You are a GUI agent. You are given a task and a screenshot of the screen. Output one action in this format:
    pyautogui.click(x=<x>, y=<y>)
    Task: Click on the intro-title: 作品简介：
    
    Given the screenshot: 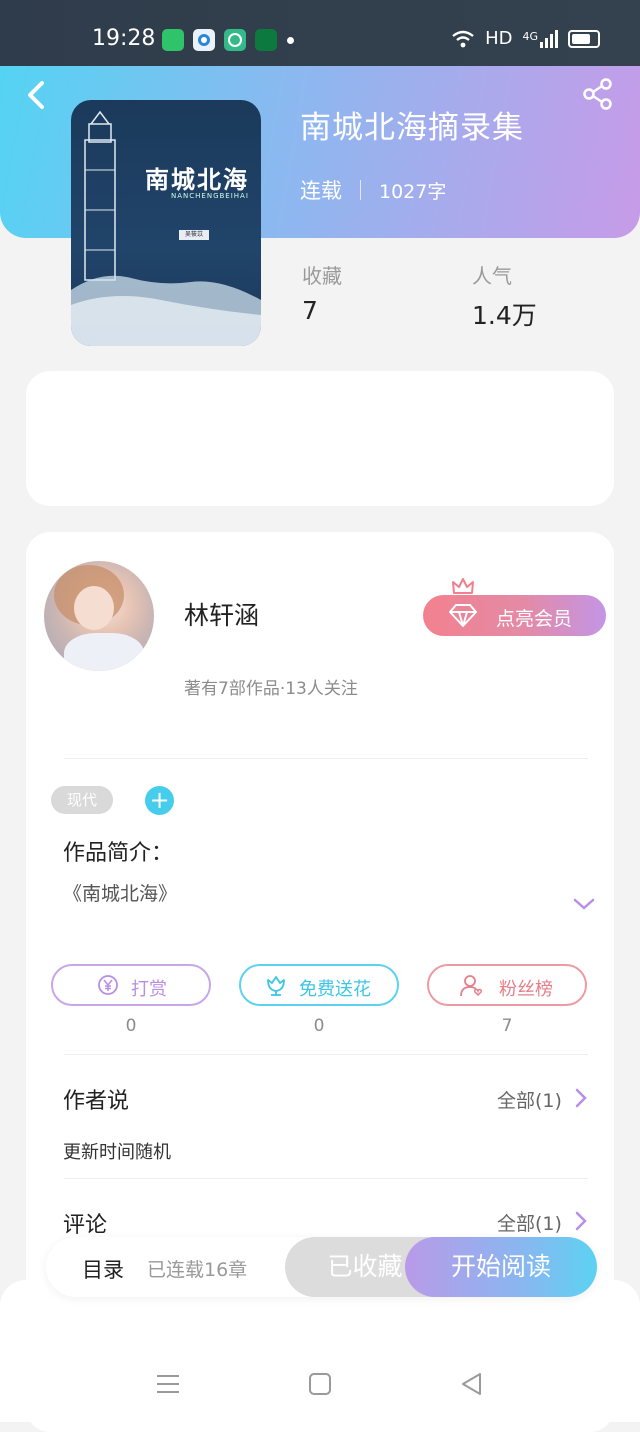 What is the action you would take?
    pyautogui.click(x=118, y=853)
    